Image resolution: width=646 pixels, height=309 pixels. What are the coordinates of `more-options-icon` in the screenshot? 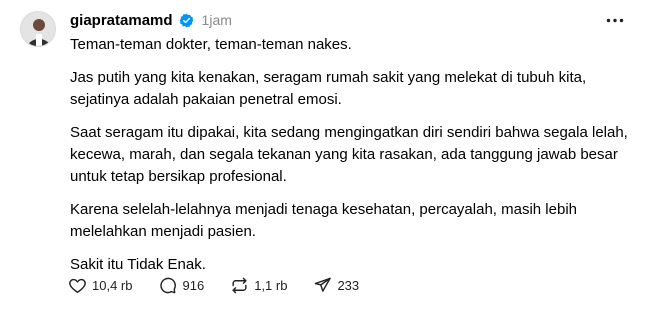 It's located at (615, 20).